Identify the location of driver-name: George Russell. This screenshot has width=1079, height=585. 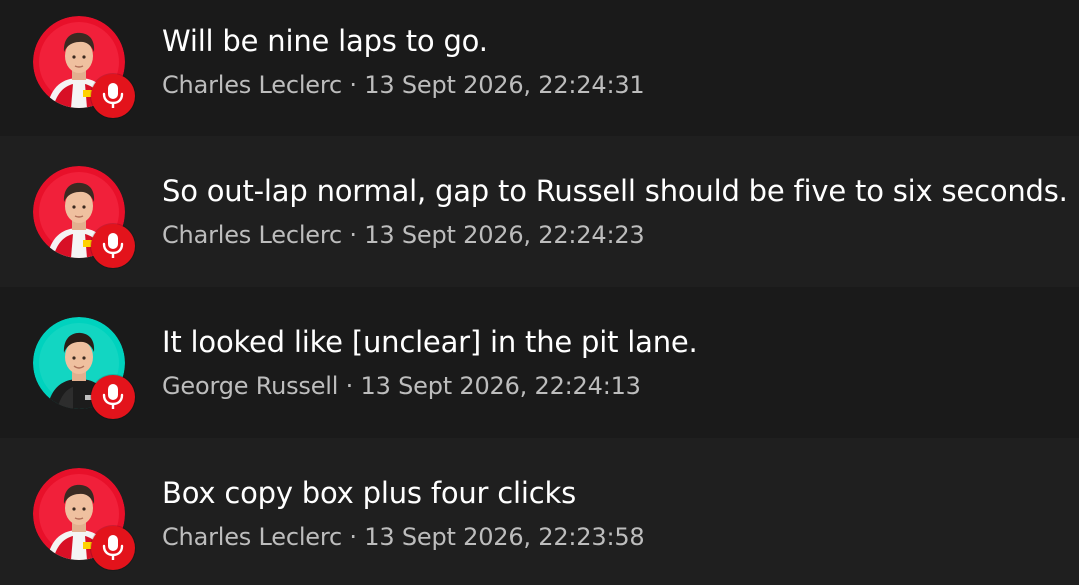
(250, 386).